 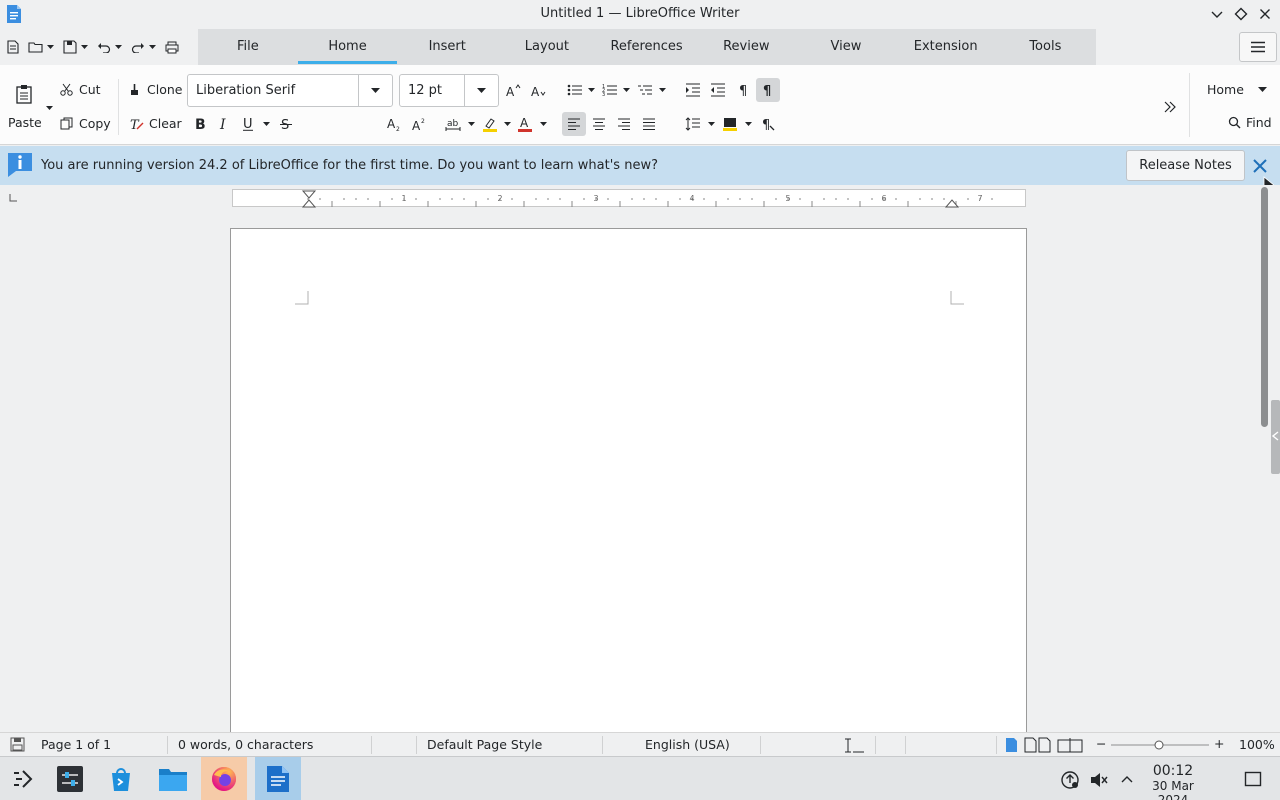 What do you see at coordinates (484, 744) in the screenshot?
I see `page-style: Default Page Style` at bounding box center [484, 744].